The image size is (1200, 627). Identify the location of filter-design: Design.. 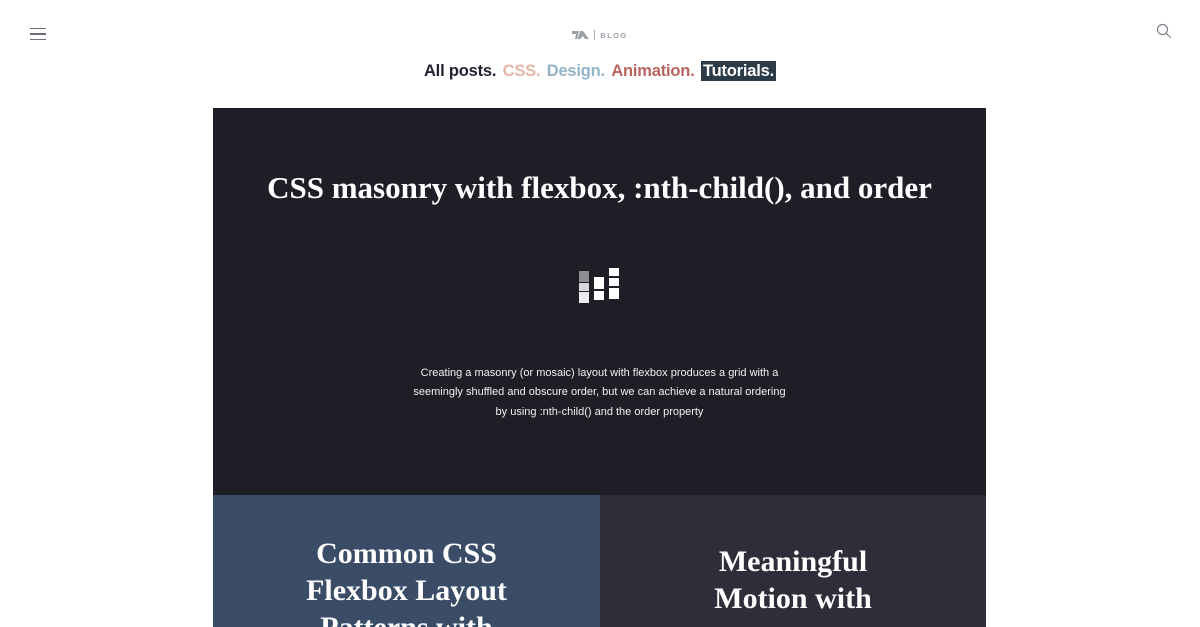
(576, 71).